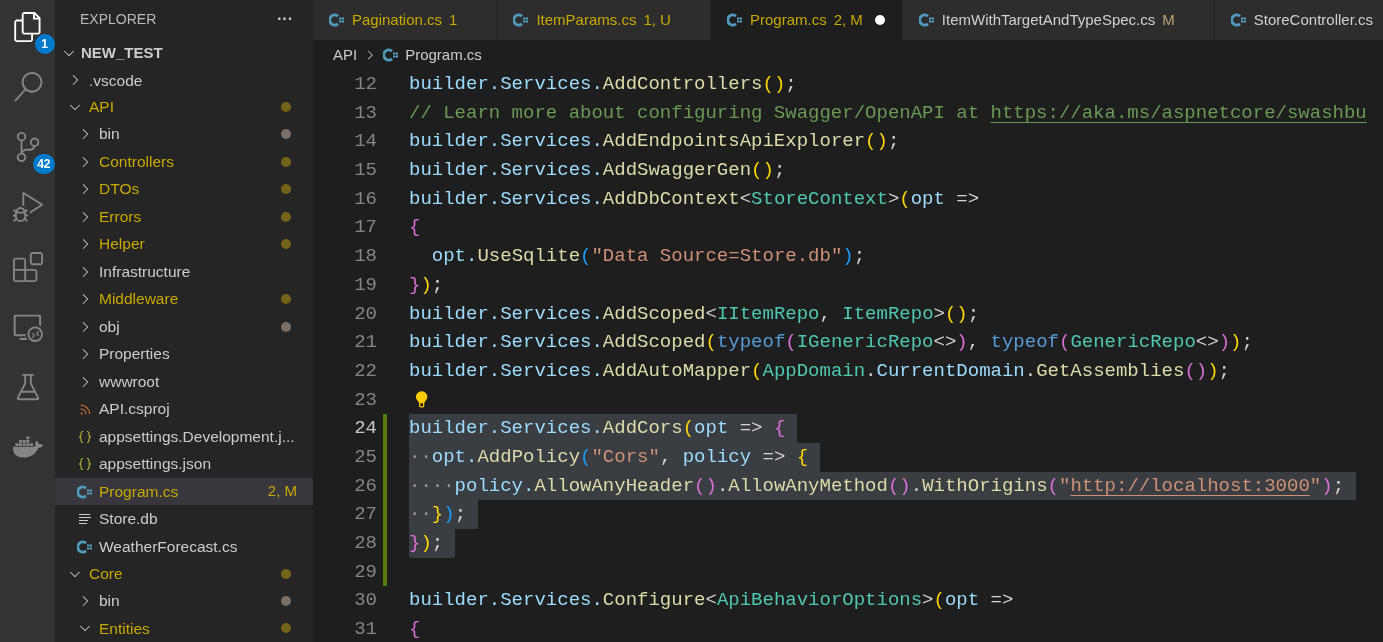  I want to click on line-number: 15, so click(365, 171).